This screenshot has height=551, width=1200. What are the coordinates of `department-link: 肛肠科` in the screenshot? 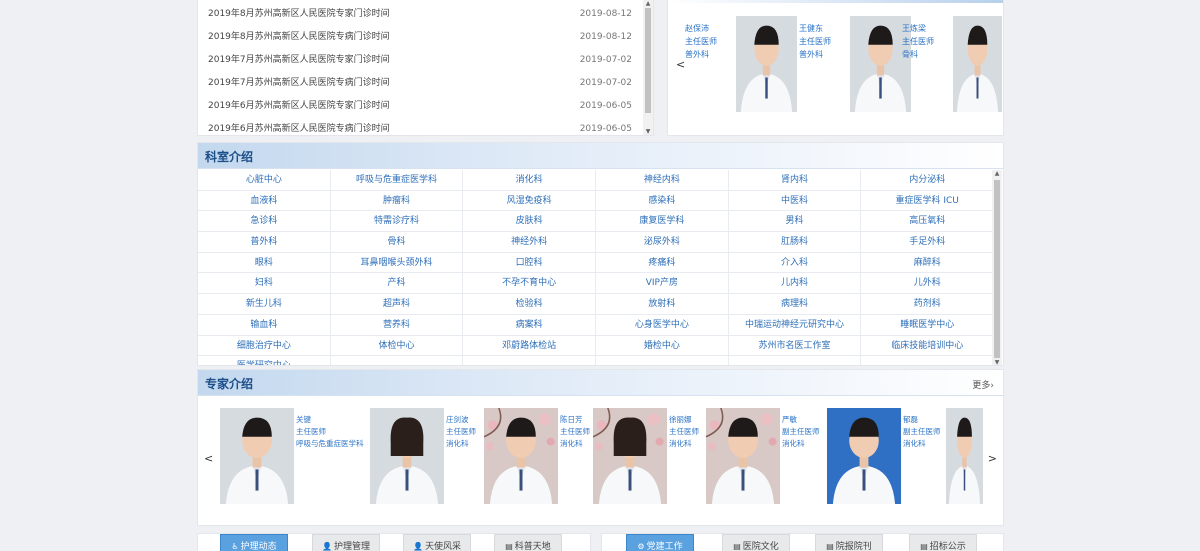 It's located at (795, 242).